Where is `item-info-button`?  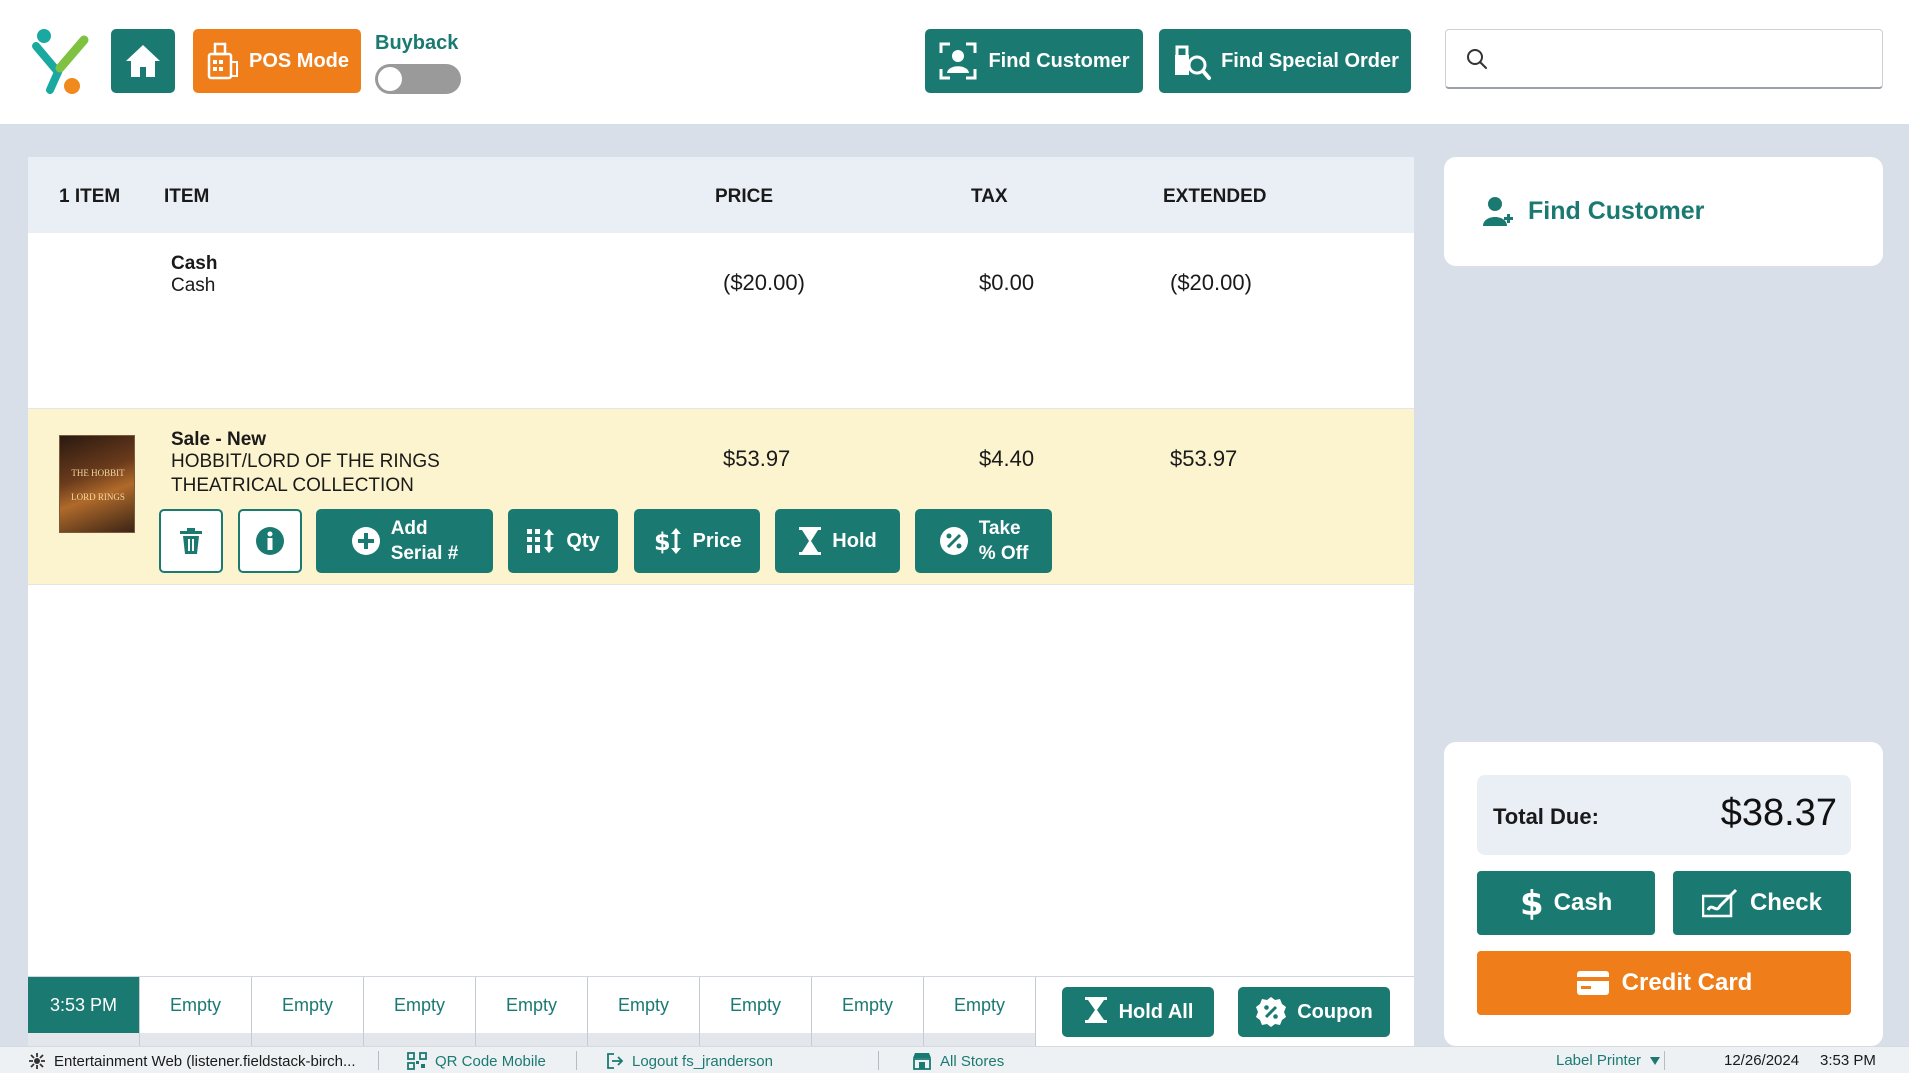 item-info-button is located at coordinates (270, 541).